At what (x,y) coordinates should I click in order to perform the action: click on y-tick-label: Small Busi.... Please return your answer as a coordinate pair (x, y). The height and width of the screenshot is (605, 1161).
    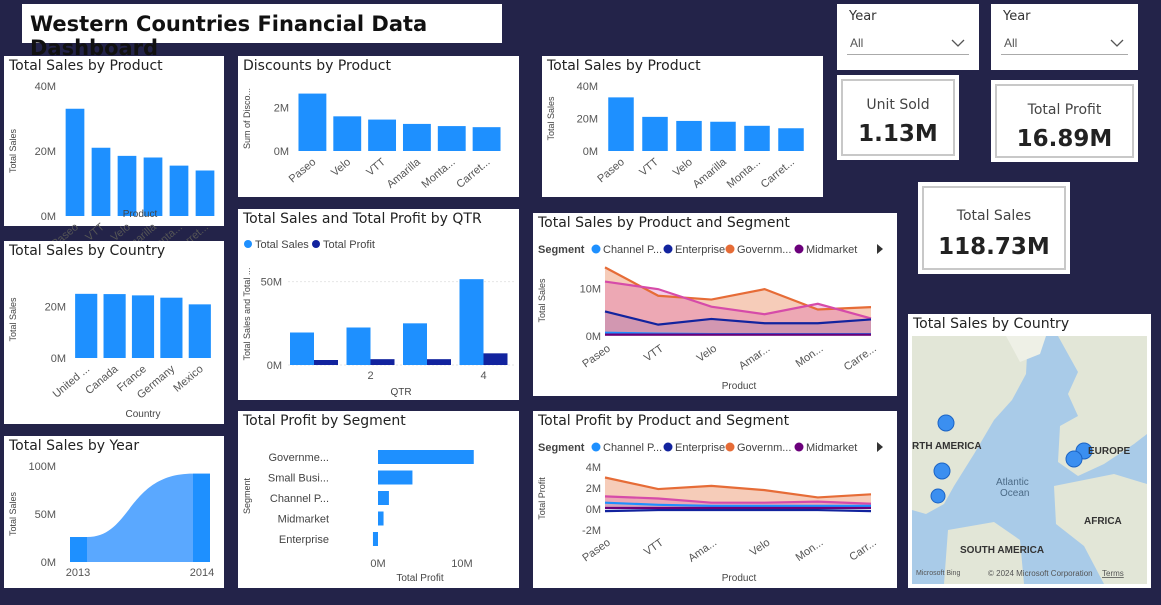
    Looking at the image, I should click on (298, 479).